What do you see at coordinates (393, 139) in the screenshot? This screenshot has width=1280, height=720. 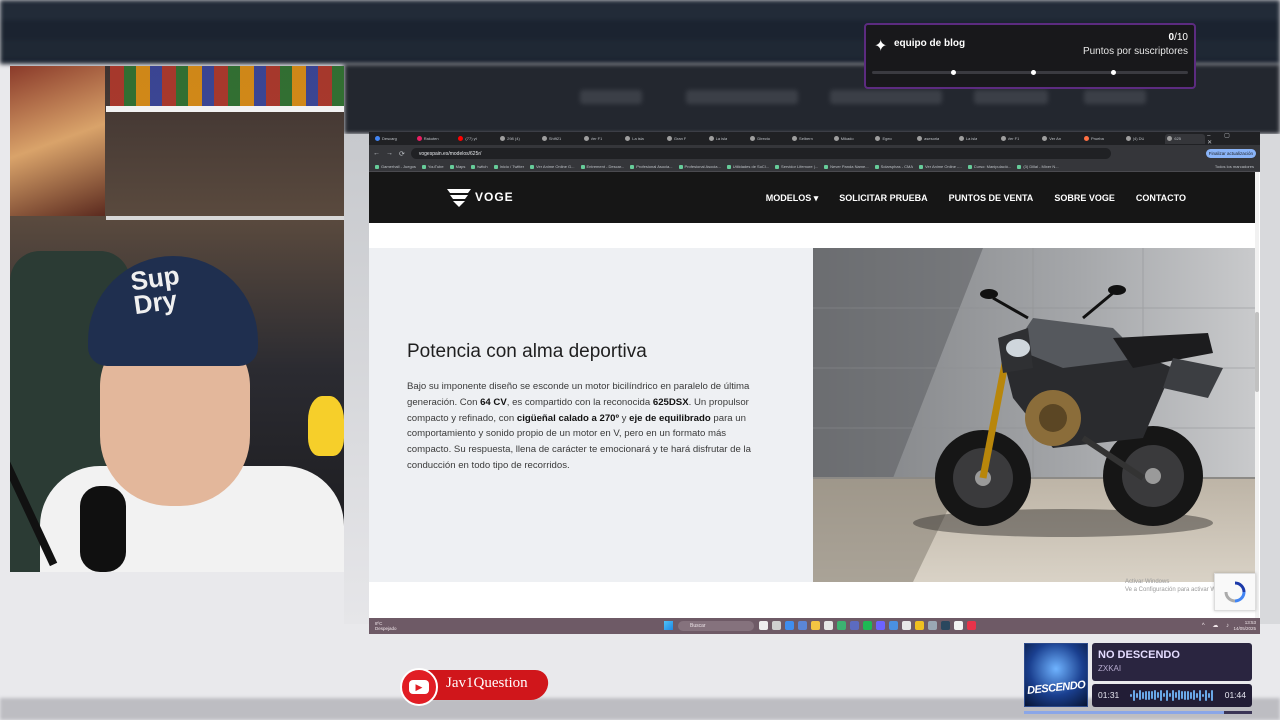 I see `browser-tab: Descarg` at bounding box center [393, 139].